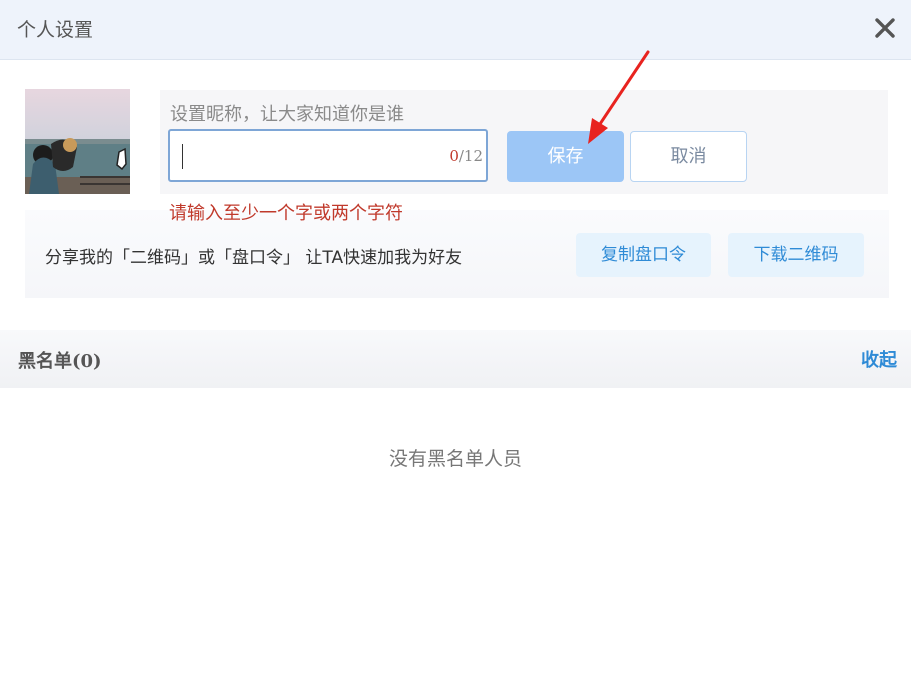 Image resolution: width=911 pixels, height=683 pixels. What do you see at coordinates (286, 213) in the screenshot?
I see `nickname-error: 请输入至少一个字或两个字符` at bounding box center [286, 213].